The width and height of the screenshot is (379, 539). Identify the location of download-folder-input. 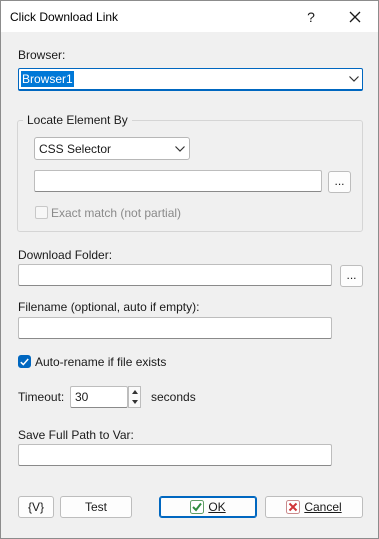
(175, 275).